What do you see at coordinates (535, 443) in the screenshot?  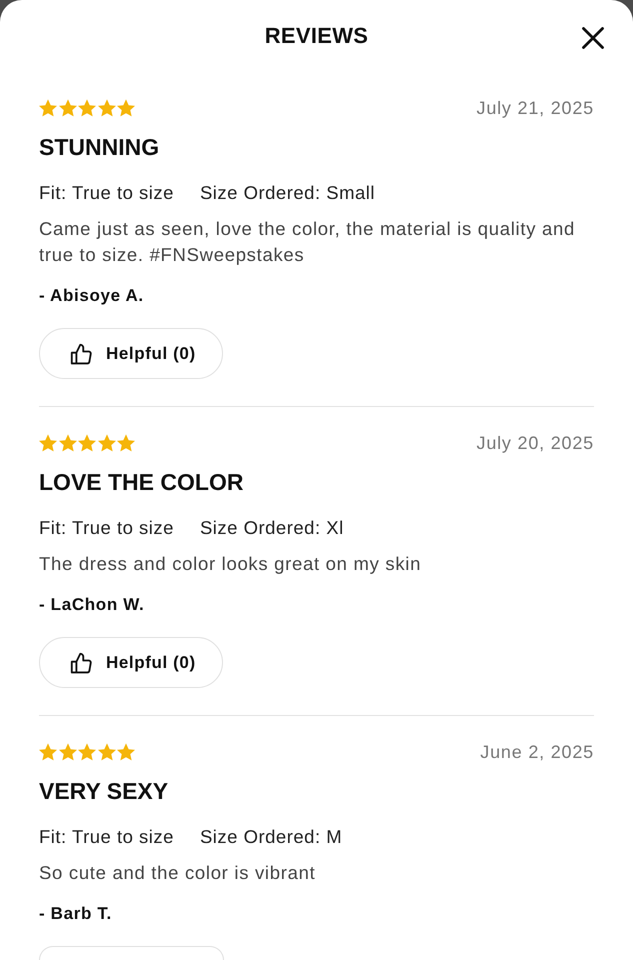 I see `review-date: July 20, 2025` at bounding box center [535, 443].